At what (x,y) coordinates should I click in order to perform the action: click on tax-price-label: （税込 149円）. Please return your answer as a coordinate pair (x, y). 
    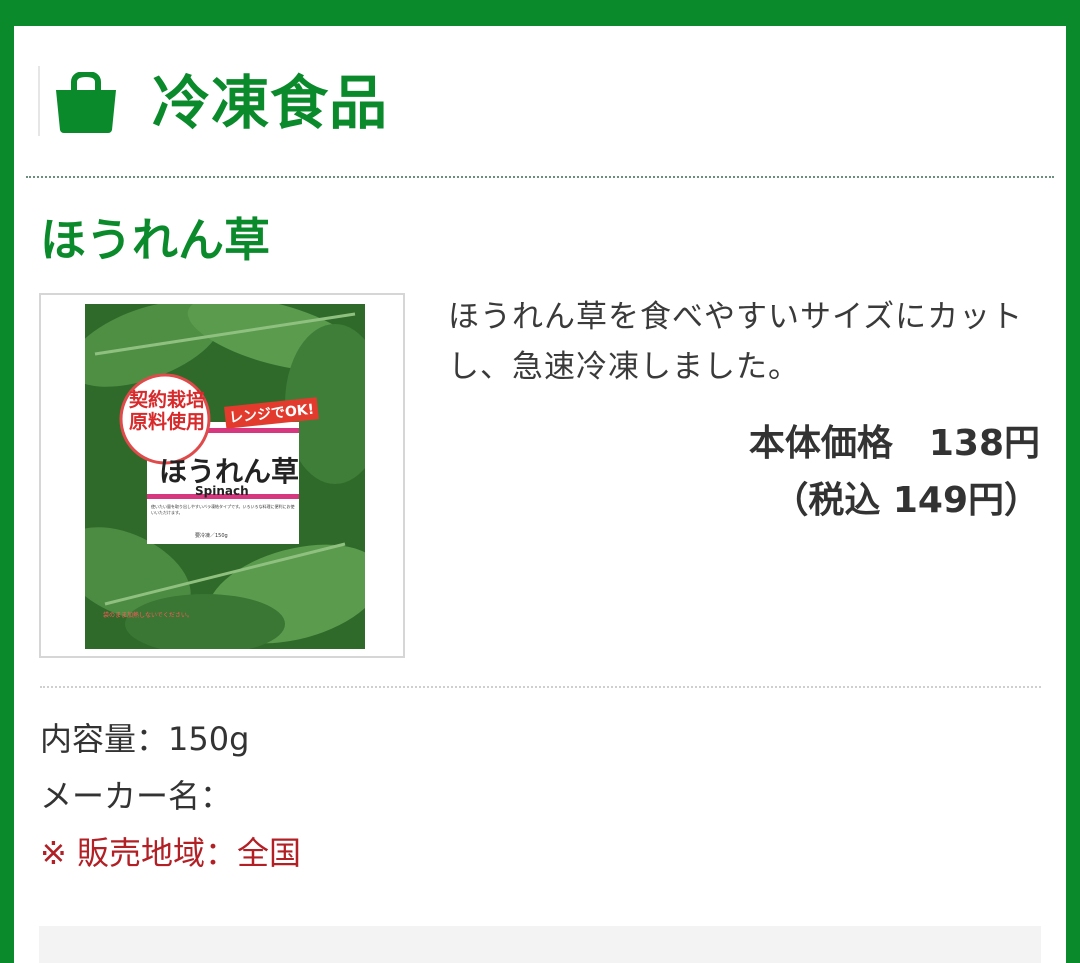
    Looking at the image, I should click on (906, 500).